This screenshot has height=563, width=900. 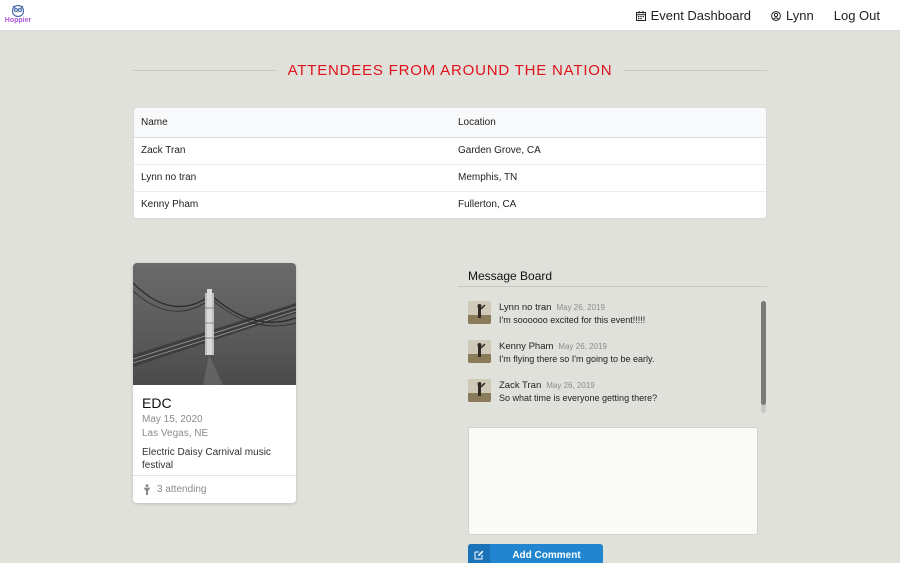 I want to click on event-description: Electric Daisy Carnival music festival, so click(x=206, y=459).